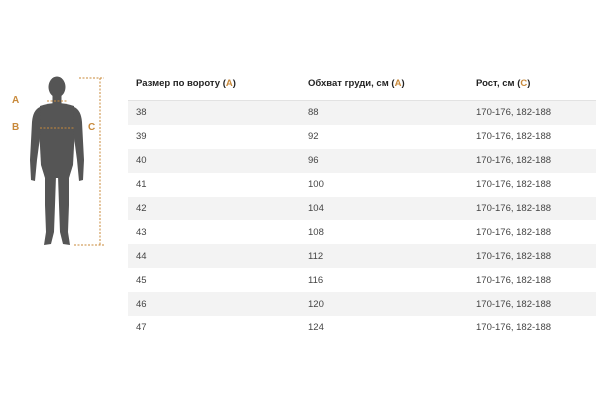  I want to click on cell-chest: 96, so click(384, 160).